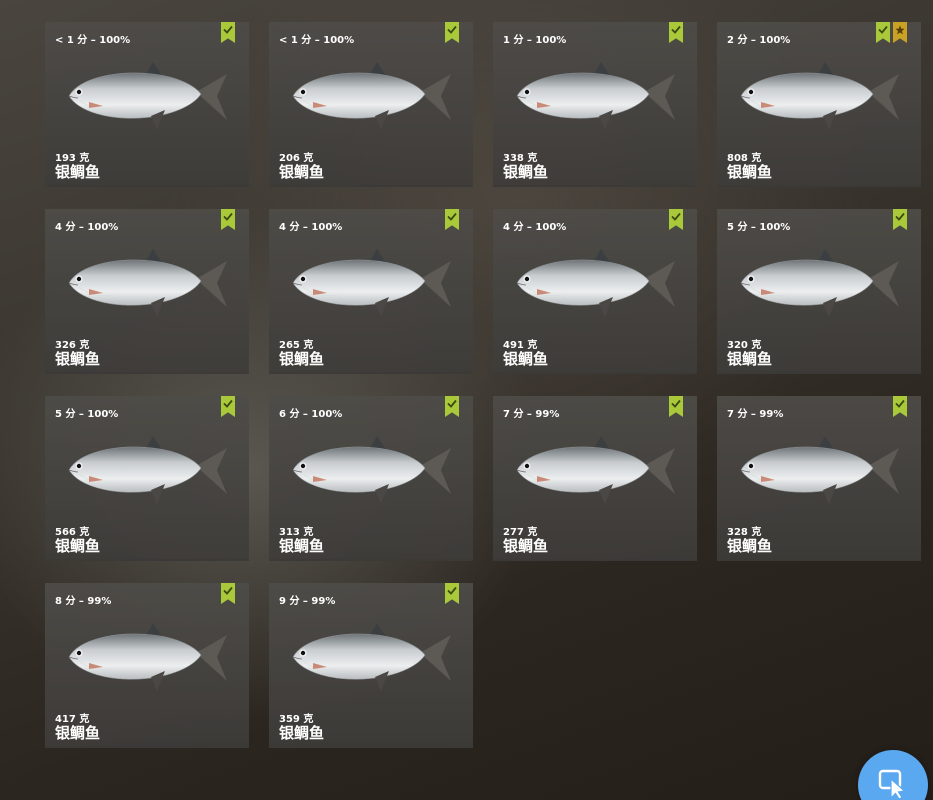  I want to click on star-icon, so click(900, 30).